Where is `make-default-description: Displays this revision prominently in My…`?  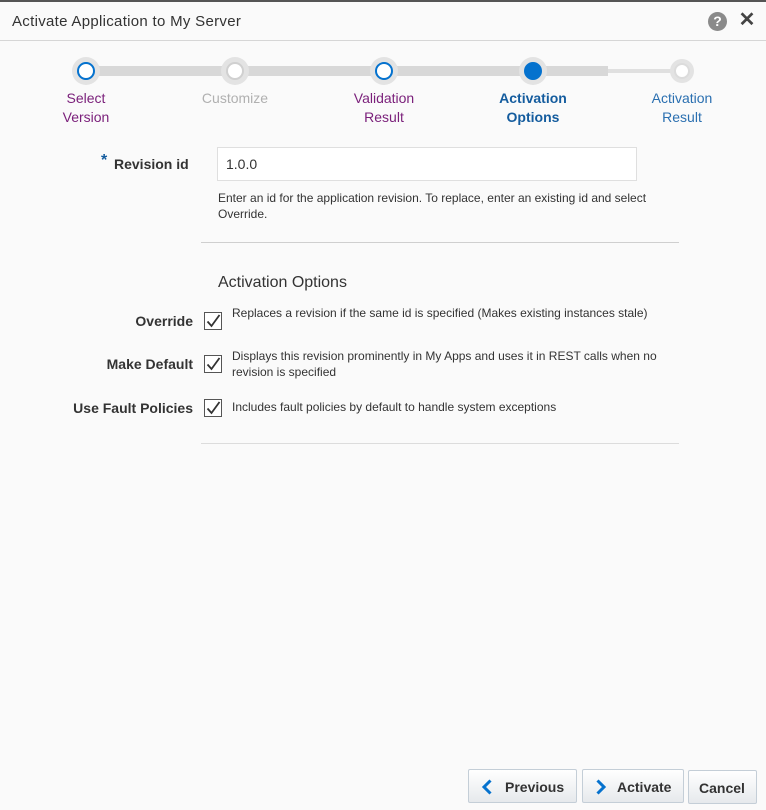 make-default-description: Displays this revision prominently in My… is located at coordinates (444, 364).